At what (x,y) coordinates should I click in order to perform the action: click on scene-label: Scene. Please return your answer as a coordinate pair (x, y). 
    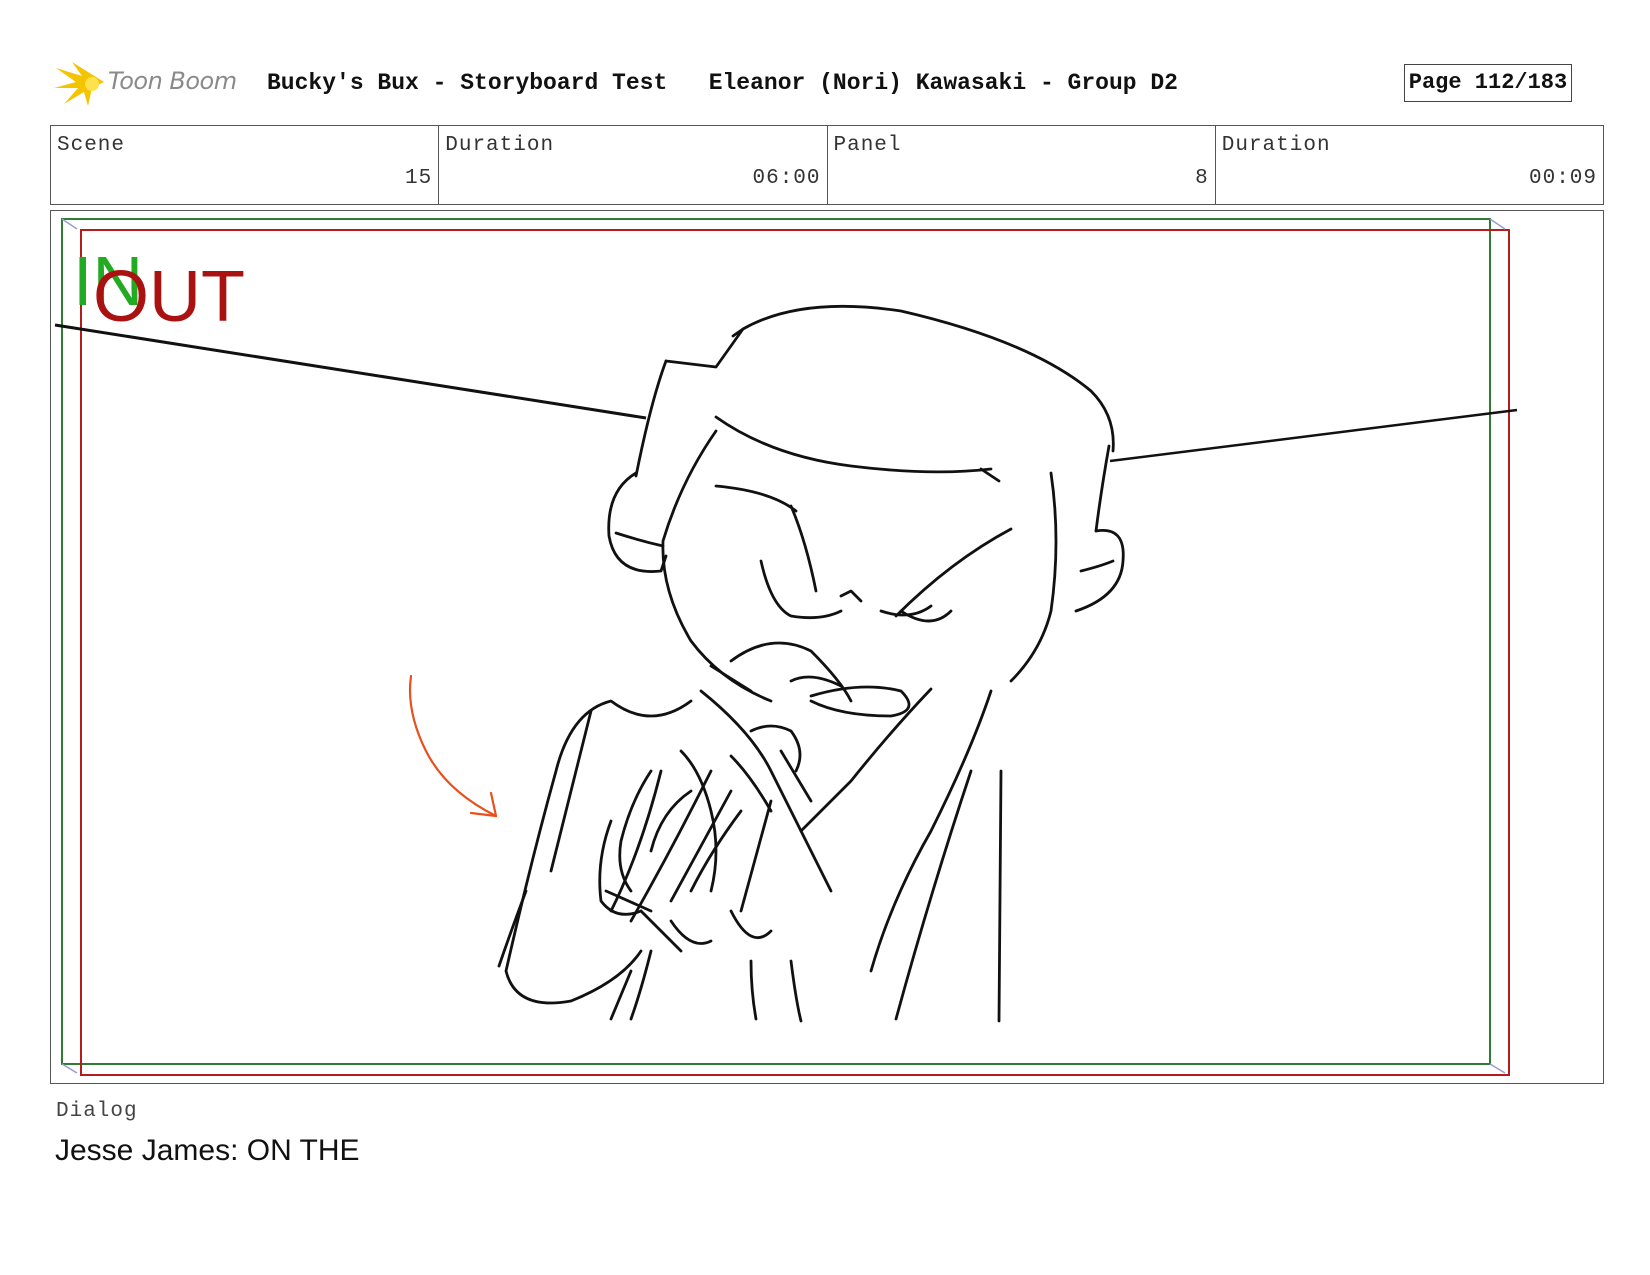
    Looking at the image, I should click on (91, 145).